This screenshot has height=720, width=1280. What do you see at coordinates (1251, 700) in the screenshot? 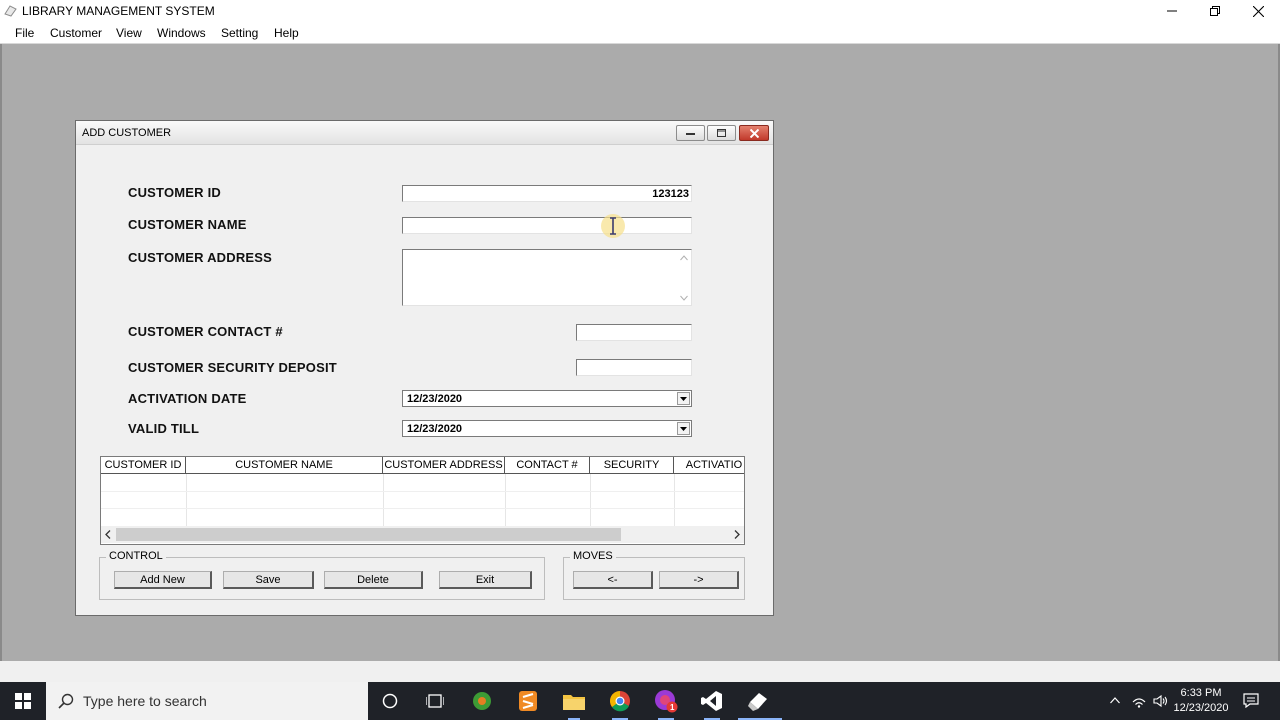
I see `action-center-icon` at bounding box center [1251, 700].